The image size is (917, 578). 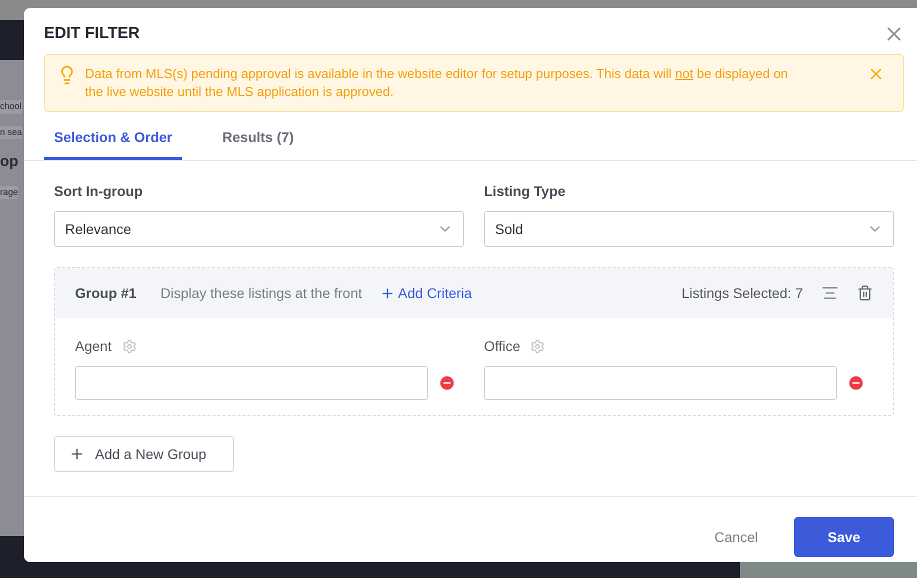 I want to click on save-button: Save, so click(x=844, y=537).